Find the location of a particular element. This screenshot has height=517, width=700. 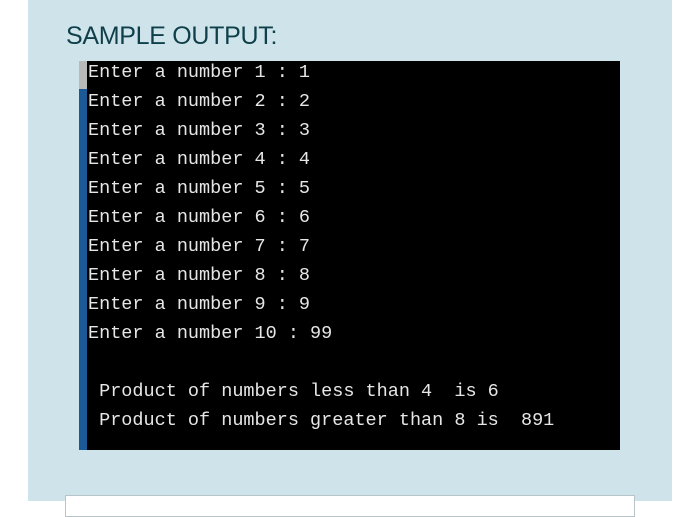

terminal-line-result: Product of numbers greater than 8 is 891 is located at coordinates (321, 420).